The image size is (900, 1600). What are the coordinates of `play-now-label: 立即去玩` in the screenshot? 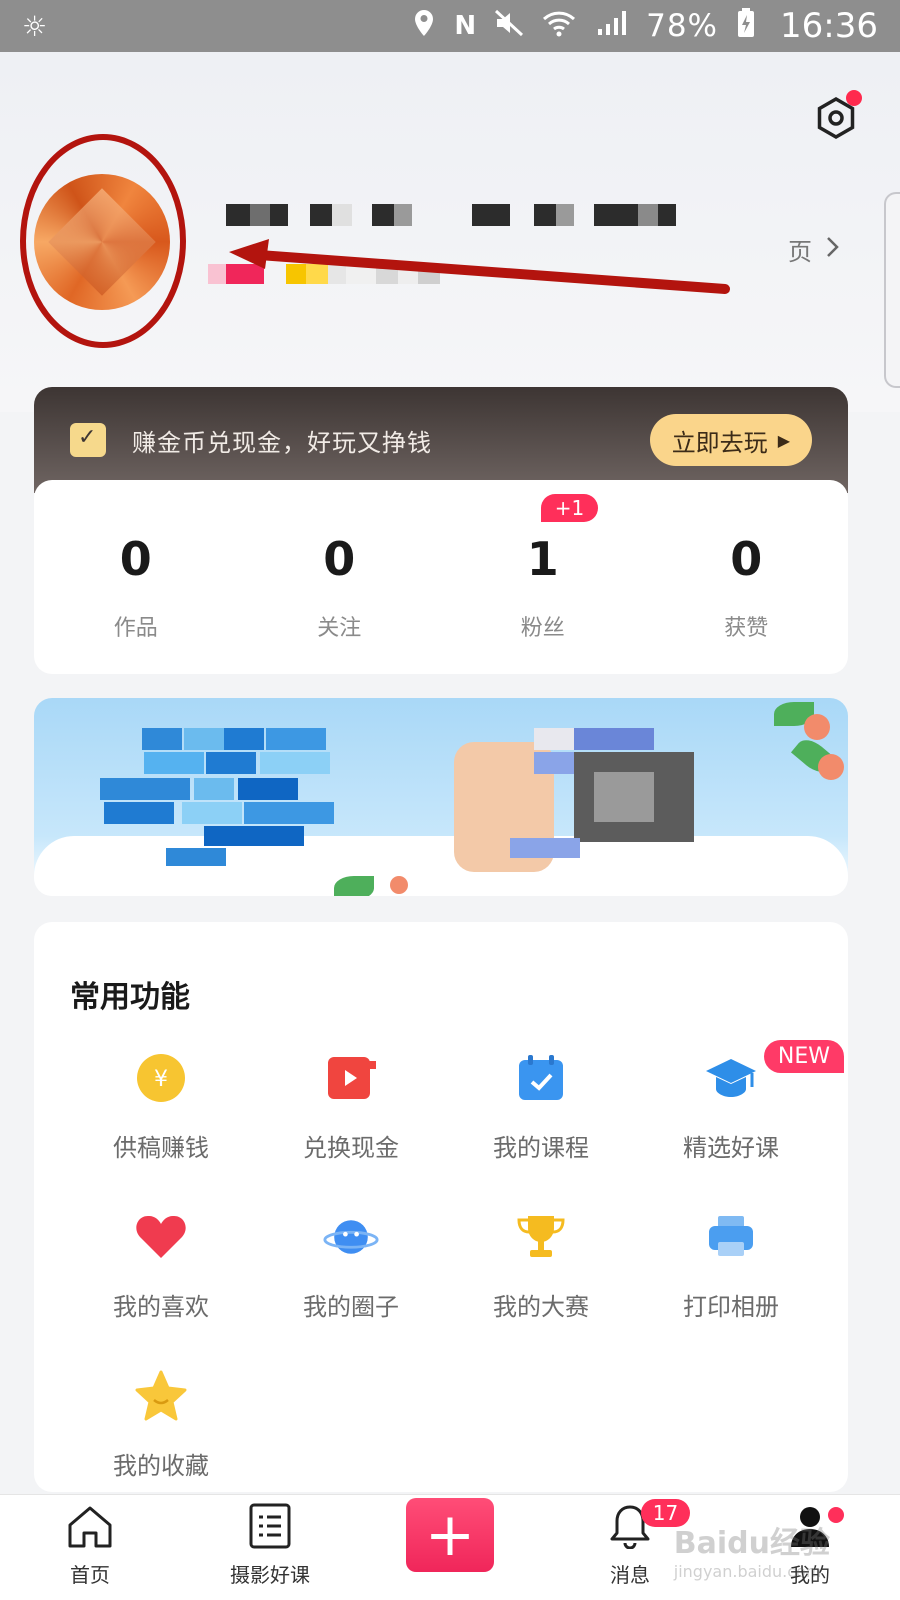 It's located at (719, 442).